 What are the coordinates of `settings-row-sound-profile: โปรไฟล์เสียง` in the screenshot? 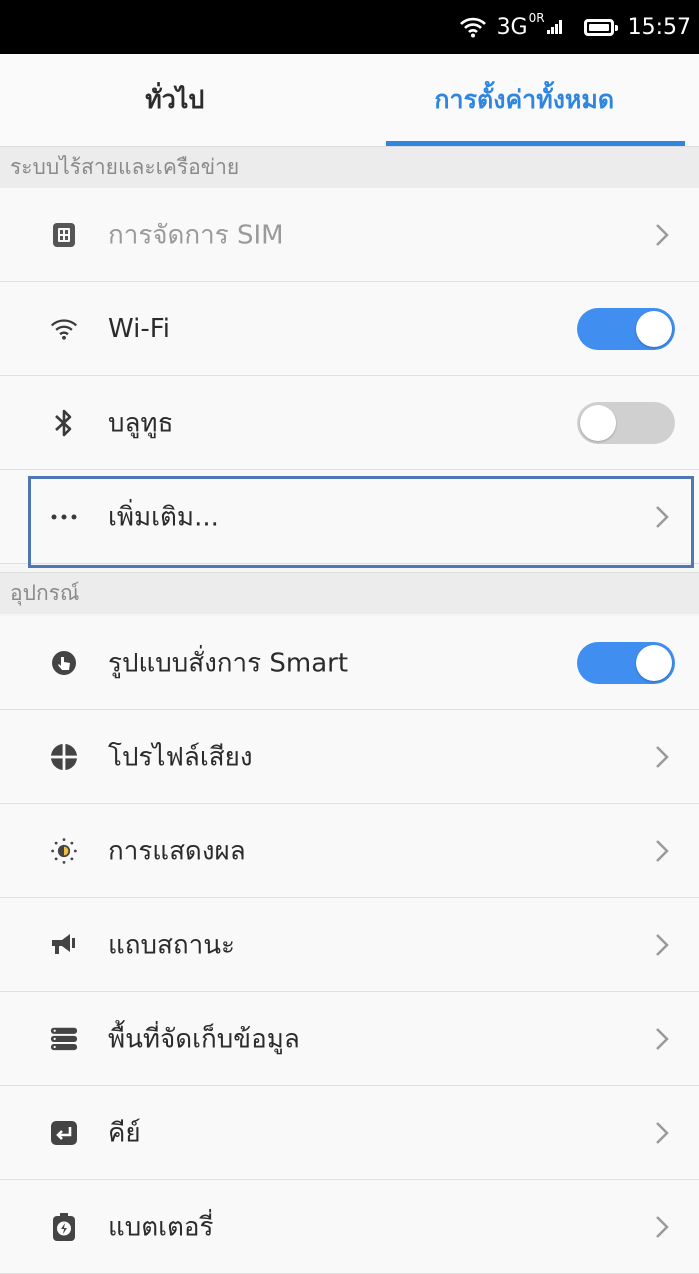 It's located at (349, 757).